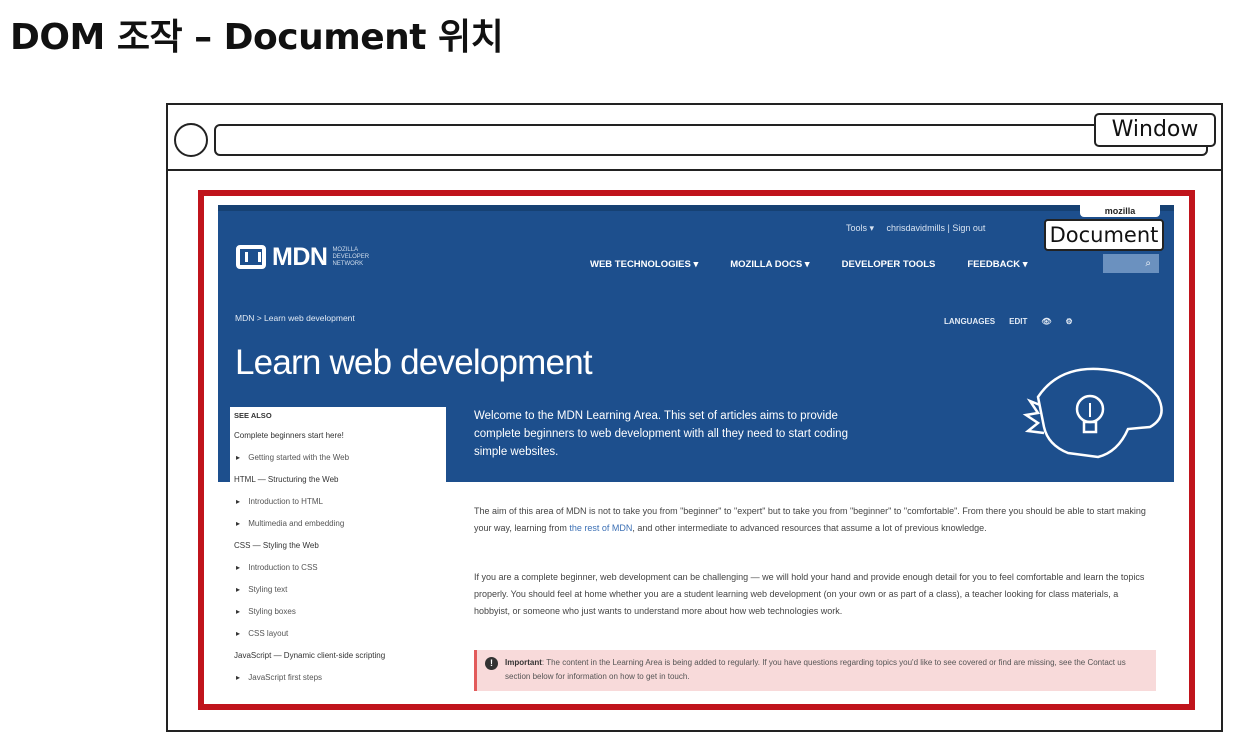 This screenshot has height=736, width=1251. What do you see at coordinates (711, 140) in the screenshot?
I see `address-bar` at bounding box center [711, 140].